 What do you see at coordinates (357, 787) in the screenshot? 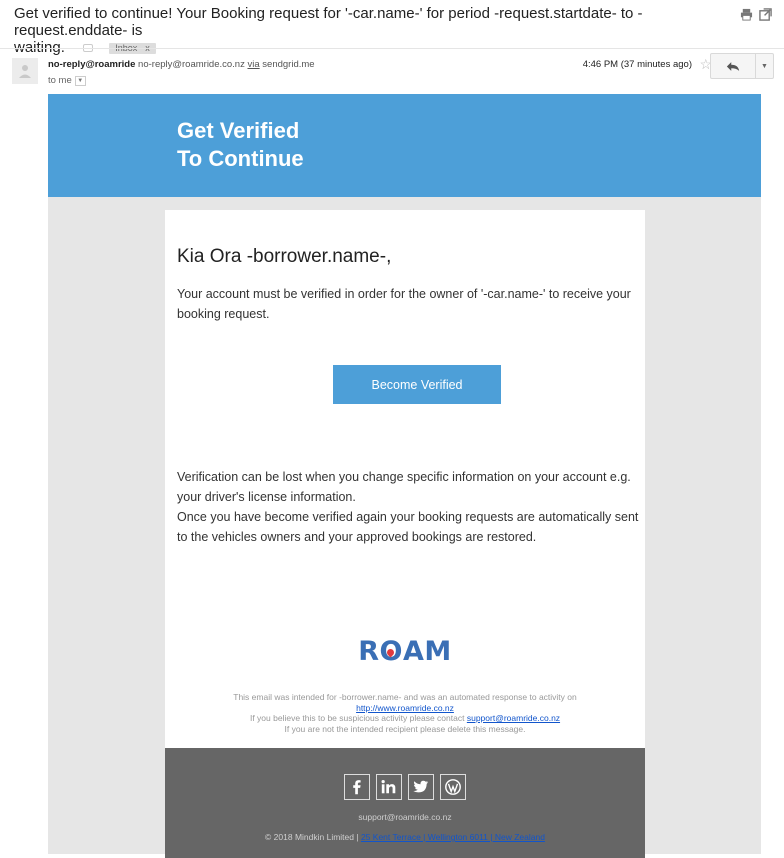
I see `facebook-icon` at bounding box center [357, 787].